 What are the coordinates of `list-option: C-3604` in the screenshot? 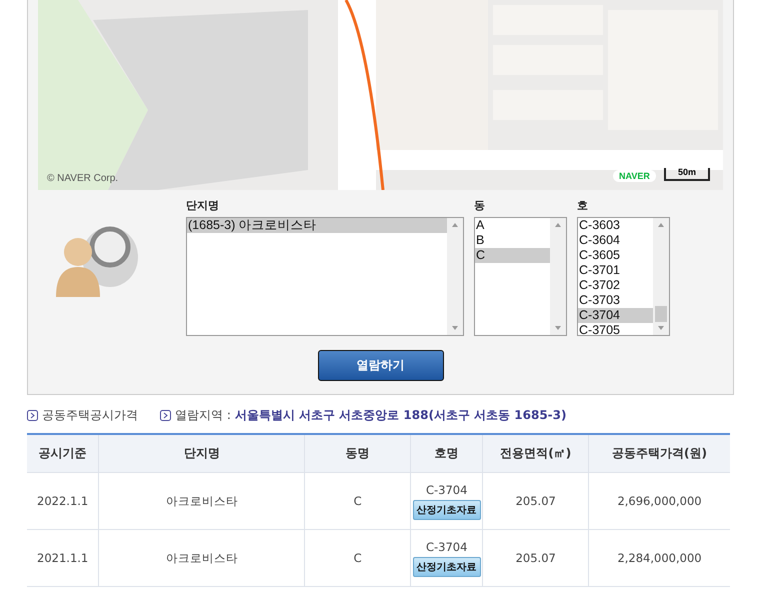 It's located at (615, 240).